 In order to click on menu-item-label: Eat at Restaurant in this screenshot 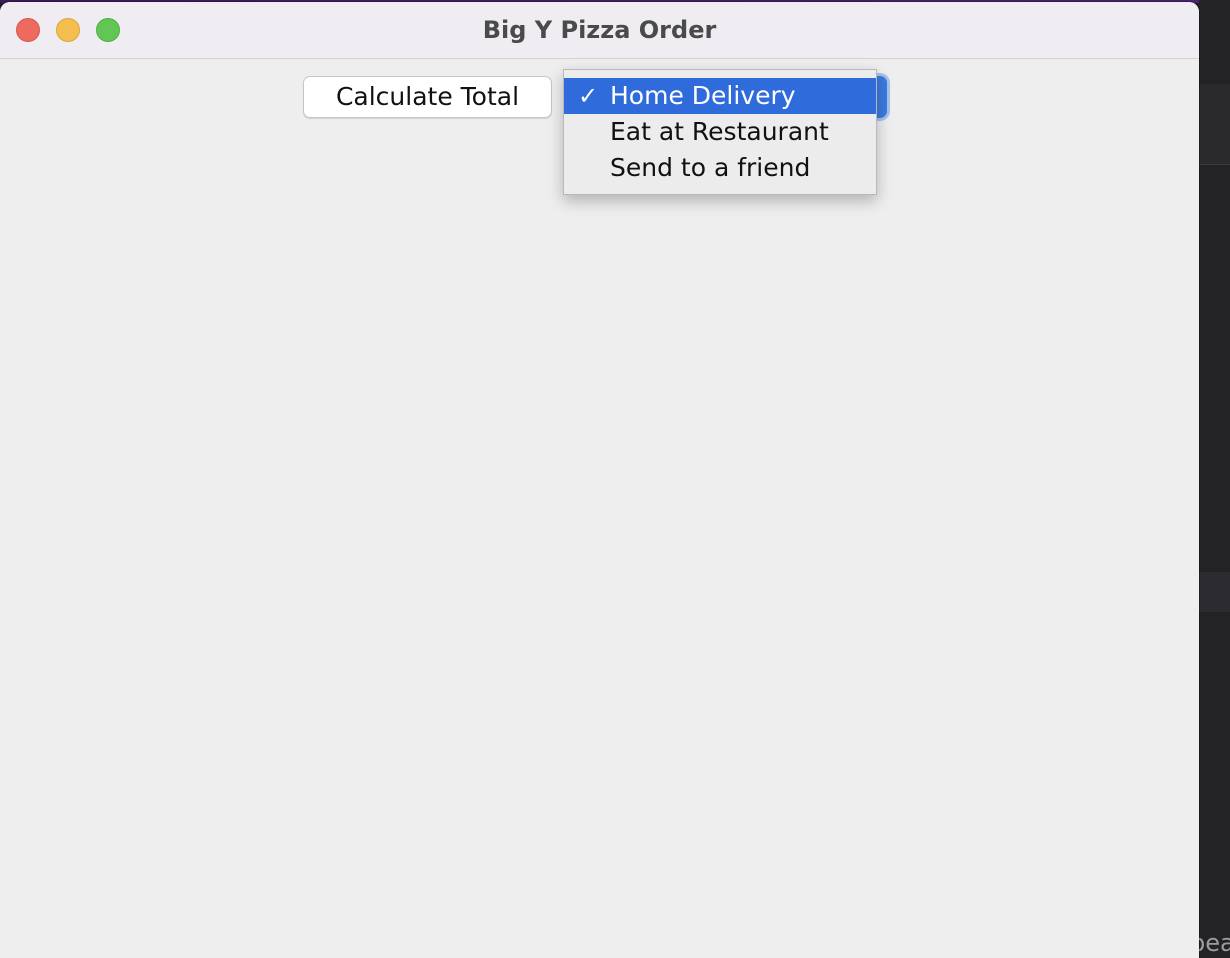, I will do `click(719, 131)`.